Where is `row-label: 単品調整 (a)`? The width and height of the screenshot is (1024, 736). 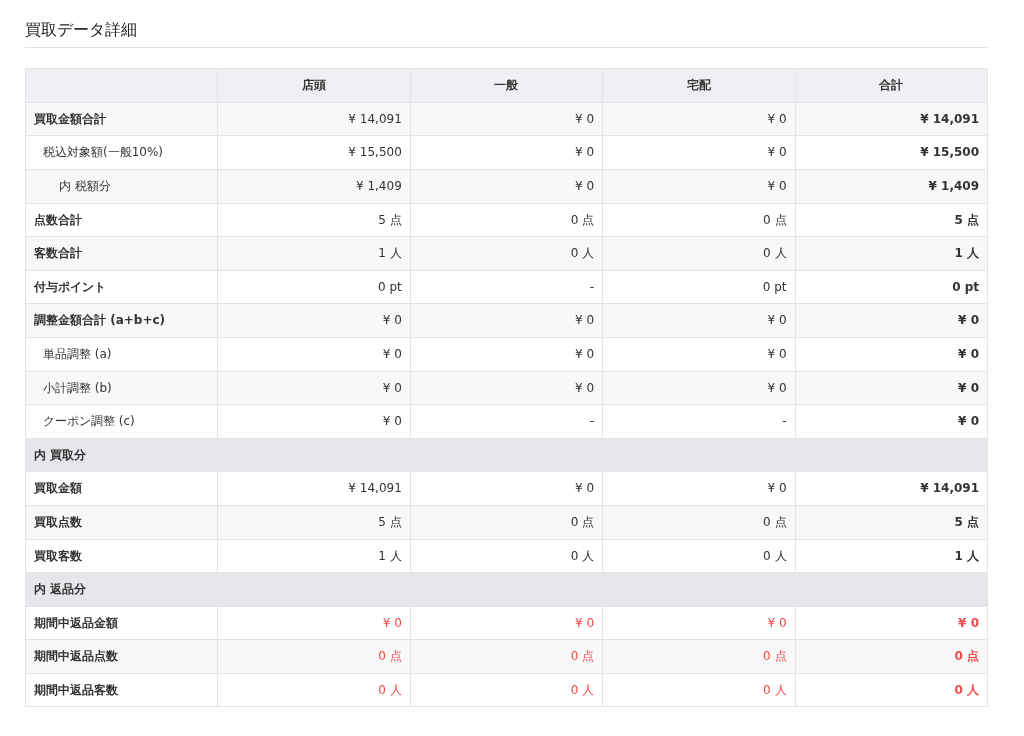 row-label: 単品調整 (a) is located at coordinates (121, 354).